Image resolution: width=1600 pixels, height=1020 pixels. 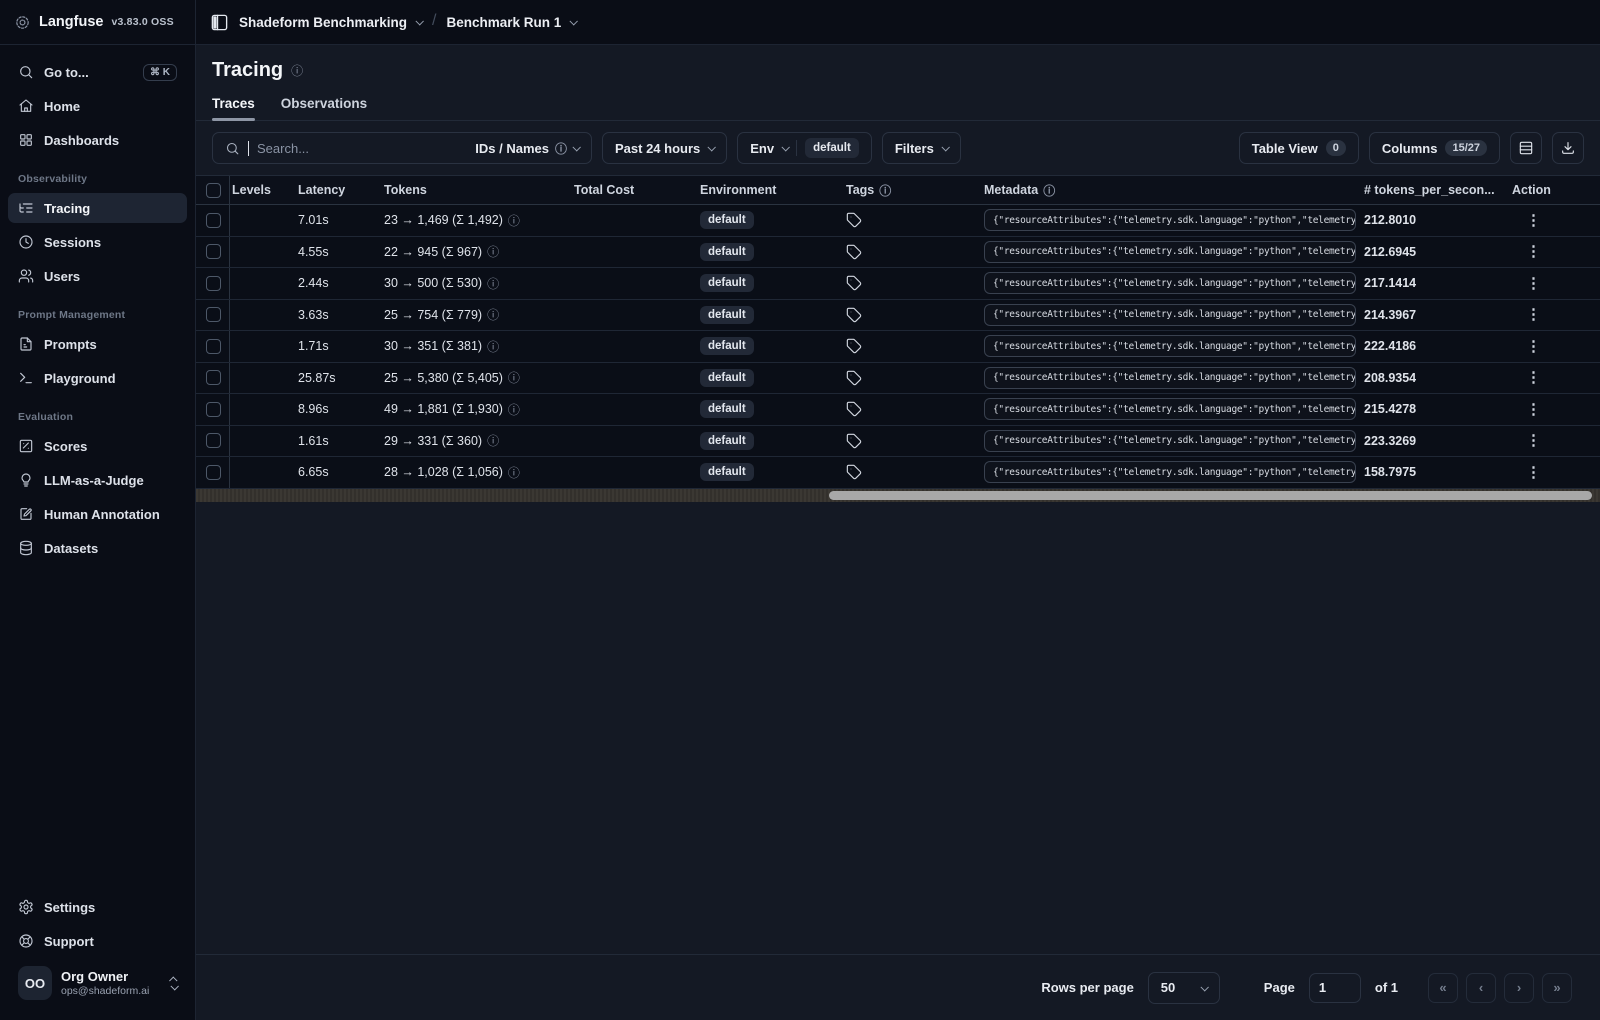 I want to click on export-button, so click(x=1568, y=148).